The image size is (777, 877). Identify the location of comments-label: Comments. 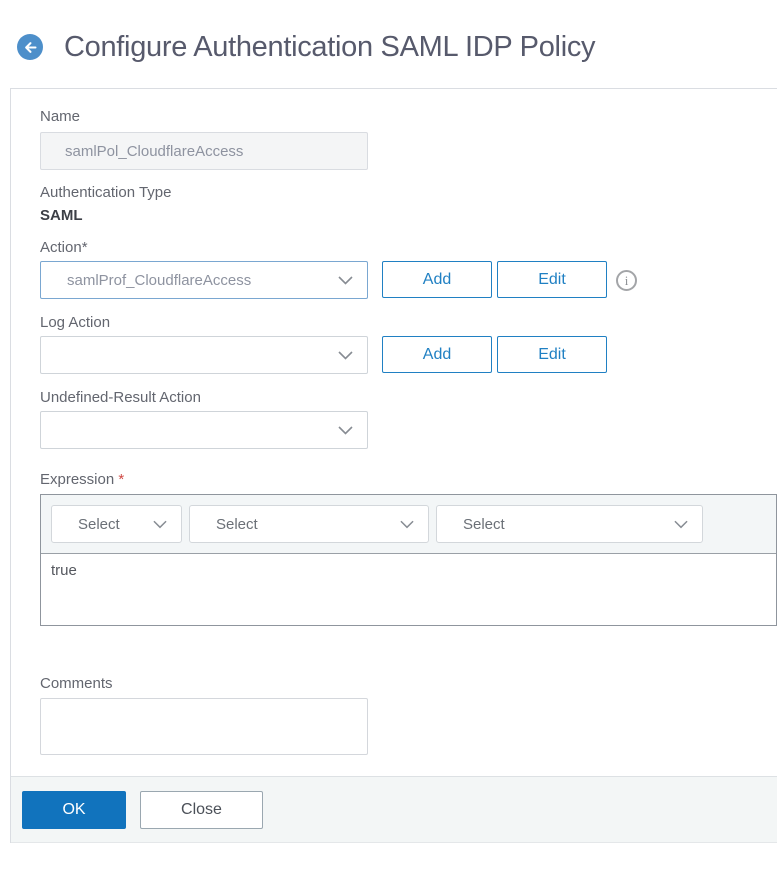
(76, 683).